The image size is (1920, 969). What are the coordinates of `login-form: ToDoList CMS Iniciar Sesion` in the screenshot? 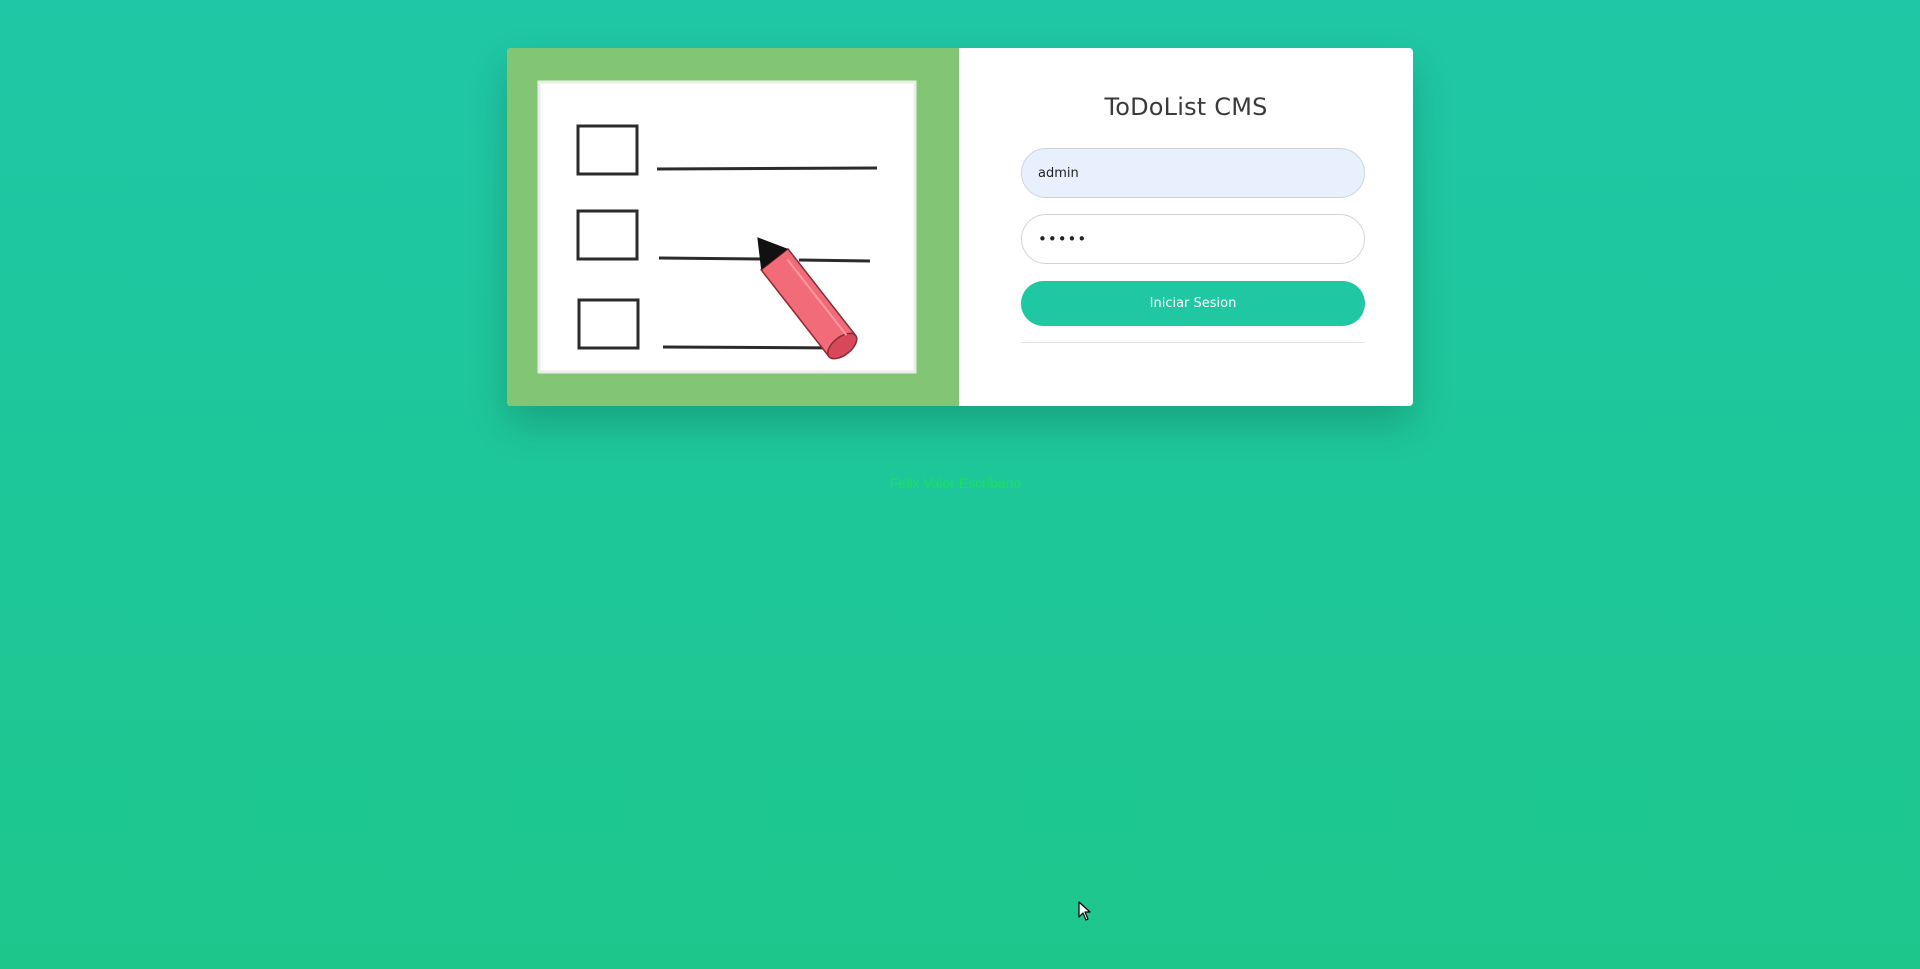 It's located at (1186, 227).